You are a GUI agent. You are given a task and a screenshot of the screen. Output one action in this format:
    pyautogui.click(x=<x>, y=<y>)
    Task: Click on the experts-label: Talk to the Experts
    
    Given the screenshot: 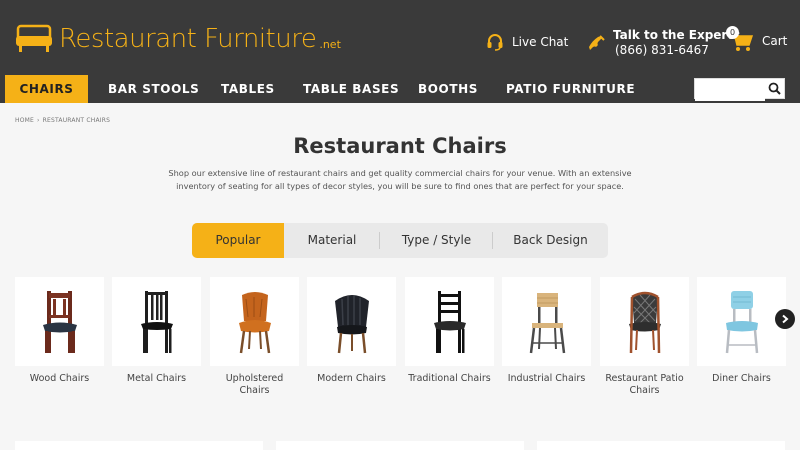 What is the action you would take?
    pyautogui.click(x=677, y=35)
    